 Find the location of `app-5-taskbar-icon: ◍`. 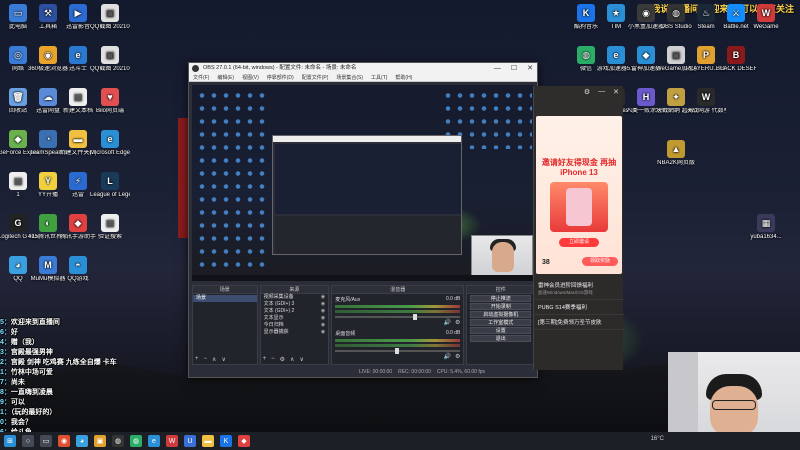

app-5-taskbar-icon: ◍ is located at coordinates (136, 441).